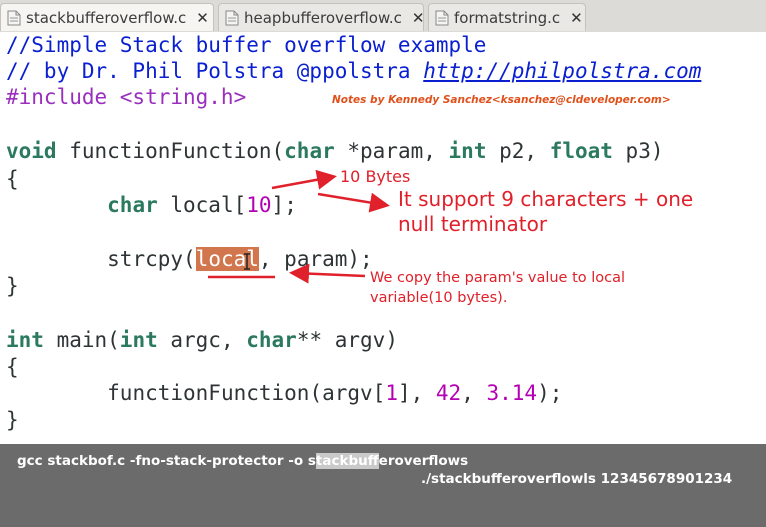  I want to click on command-text: gcc stackbof.c -fno-stack-protector -o s, so click(166, 461).